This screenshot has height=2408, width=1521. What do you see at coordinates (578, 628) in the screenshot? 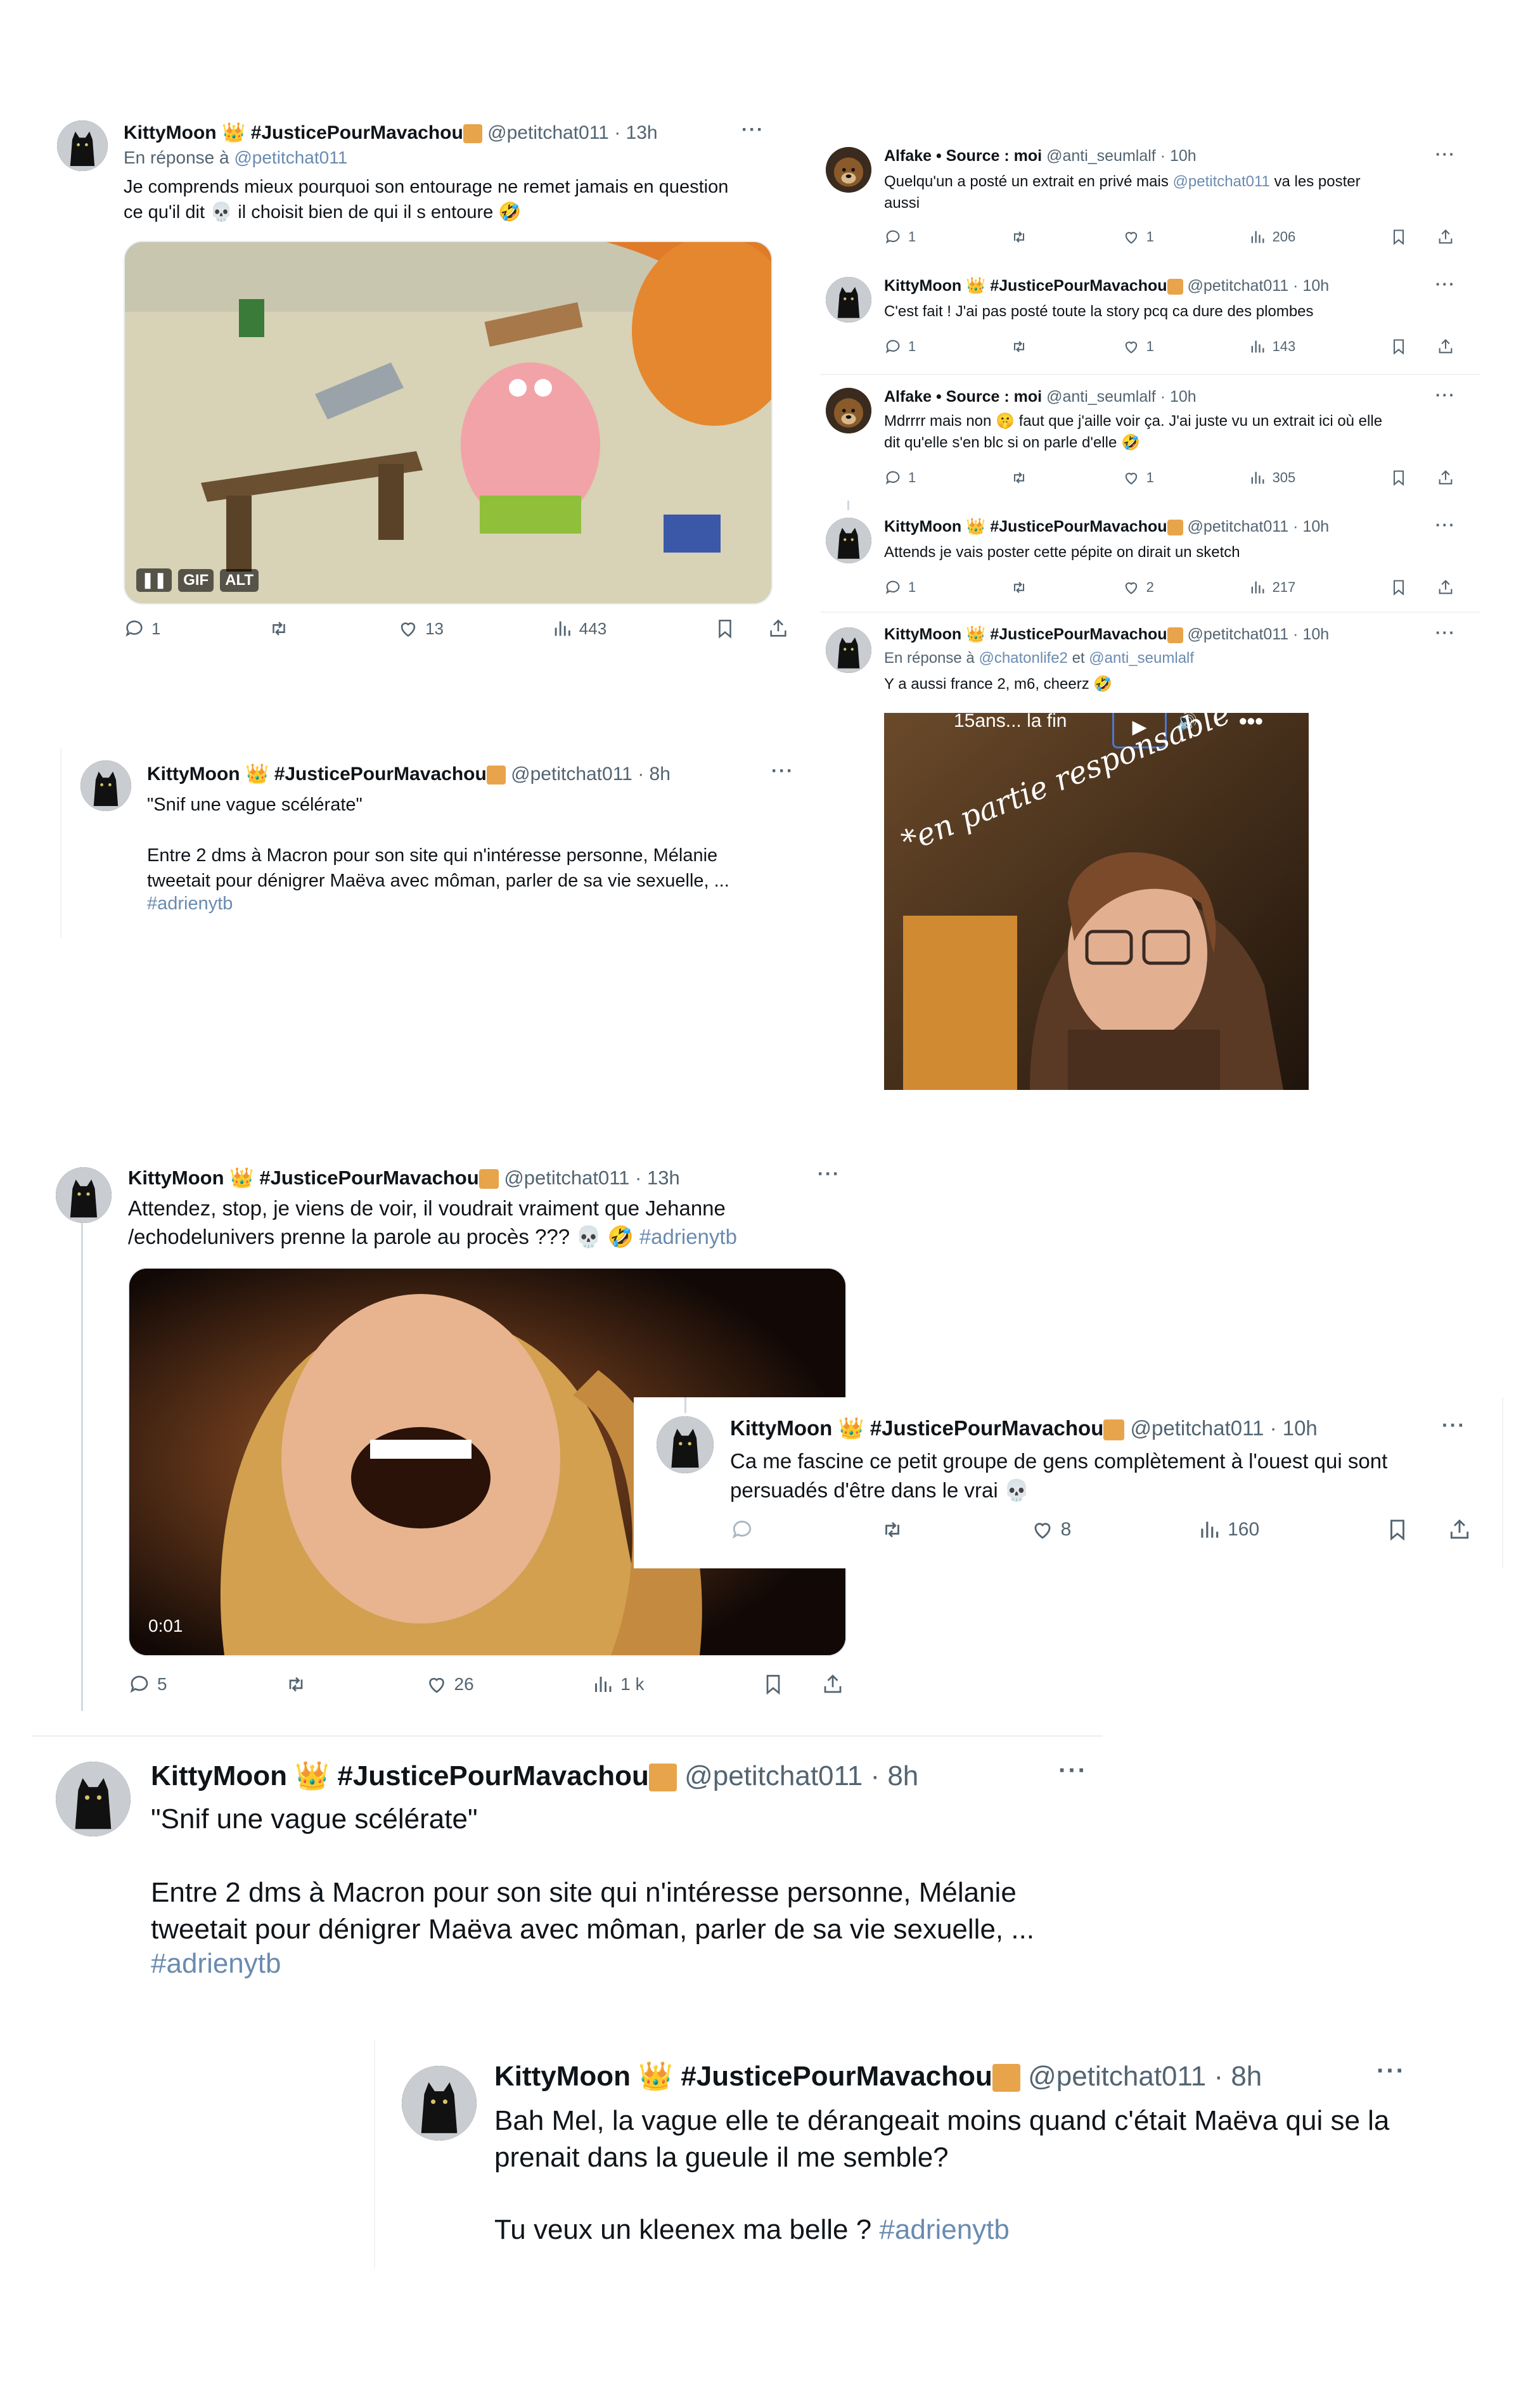
I see `views-button: 443` at bounding box center [578, 628].